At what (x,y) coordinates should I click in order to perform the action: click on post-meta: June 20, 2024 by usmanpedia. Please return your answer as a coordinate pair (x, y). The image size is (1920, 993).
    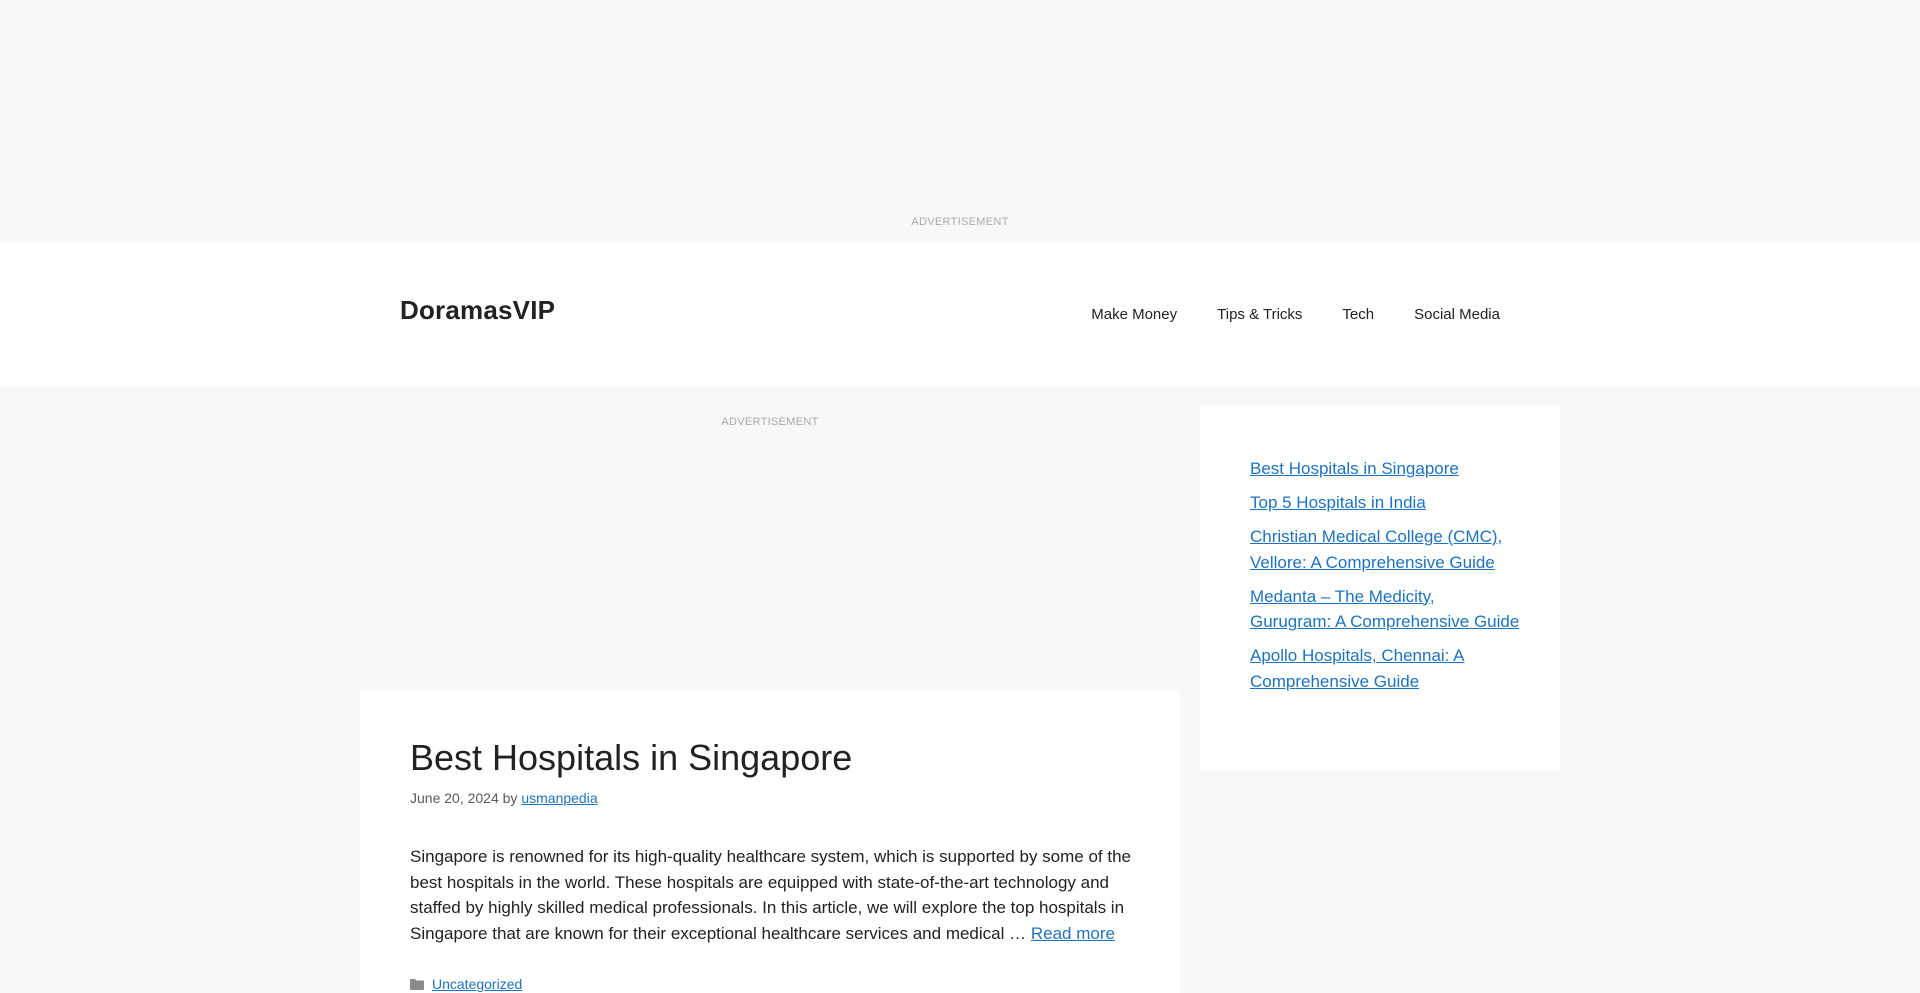
    Looking at the image, I should click on (504, 798).